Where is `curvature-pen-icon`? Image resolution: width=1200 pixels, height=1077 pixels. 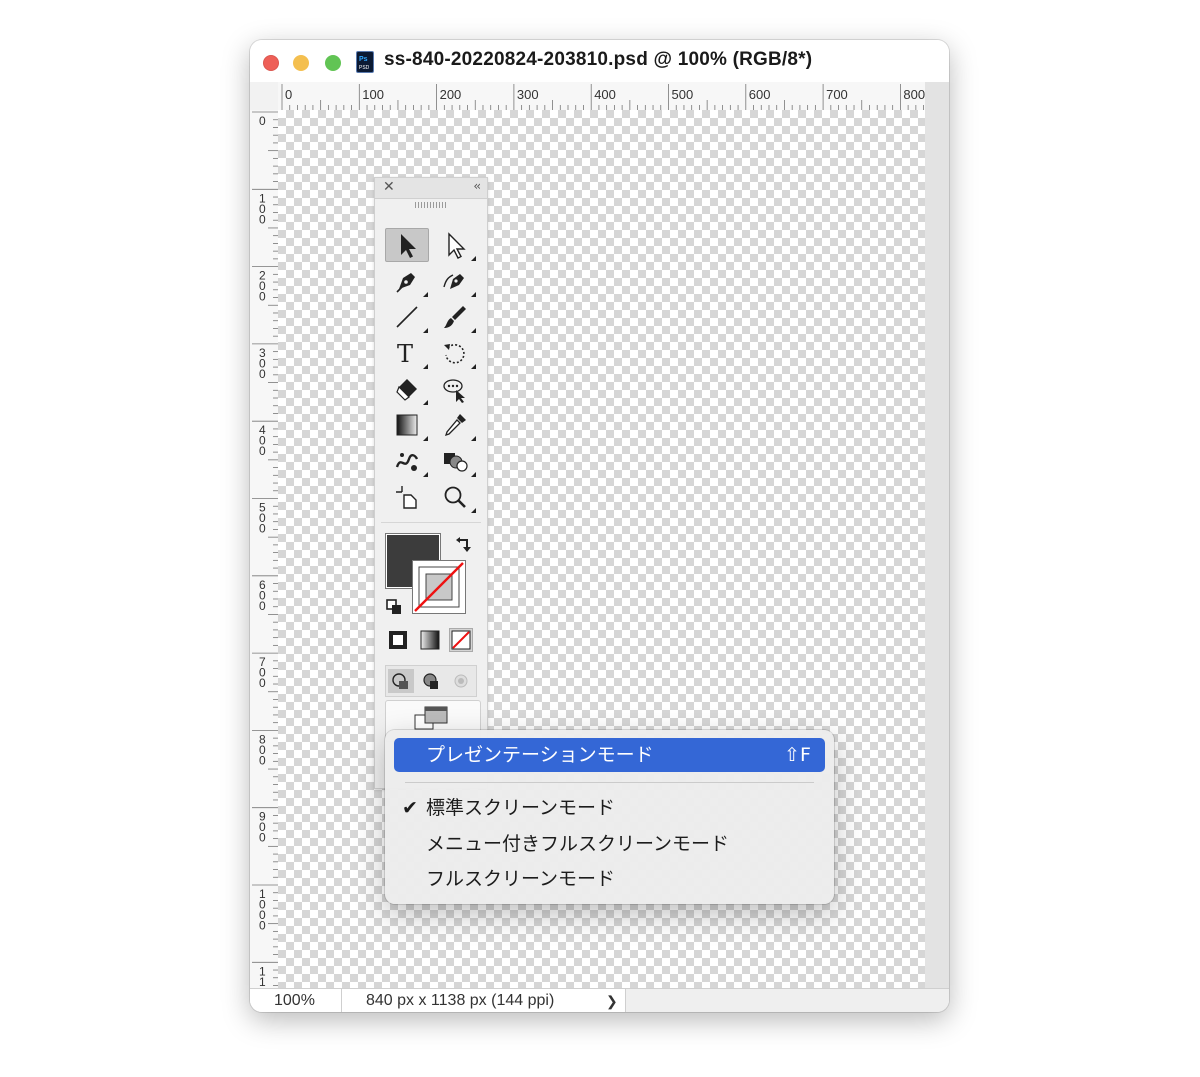 curvature-pen-icon is located at coordinates (453, 281).